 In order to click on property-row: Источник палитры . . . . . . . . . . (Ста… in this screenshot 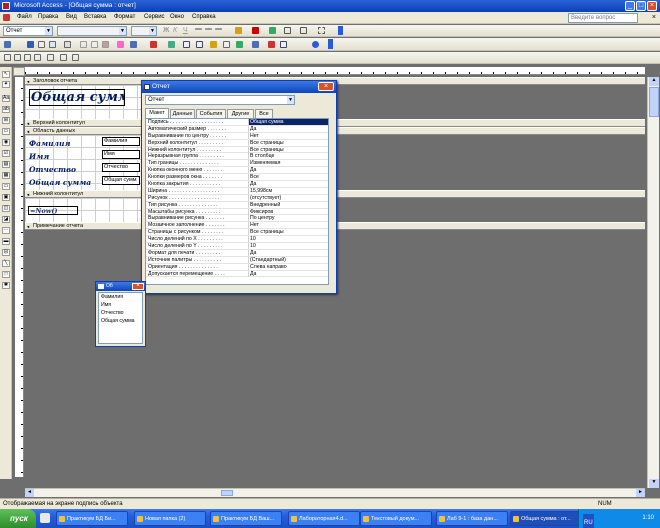, I will do `click(237, 260)`.